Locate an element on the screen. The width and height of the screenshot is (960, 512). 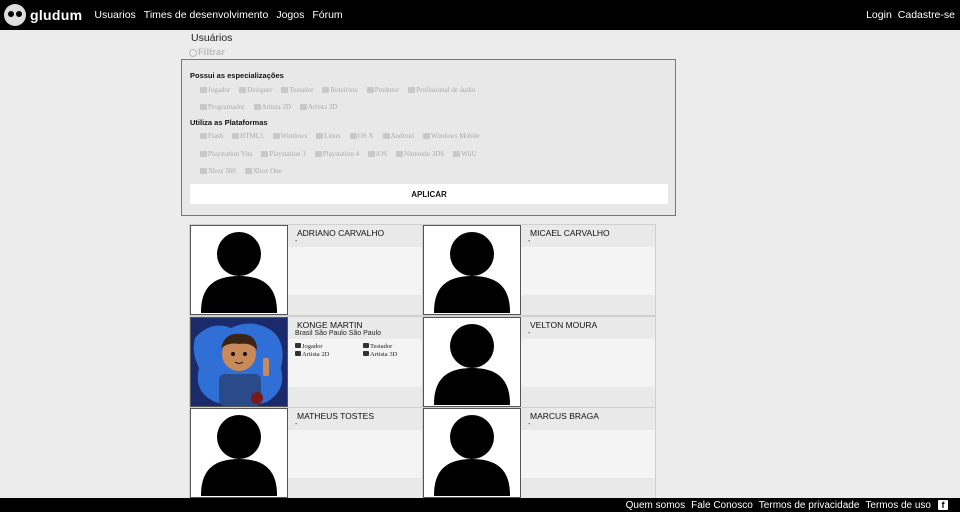
chip-label: Programador is located at coordinates (226, 107).